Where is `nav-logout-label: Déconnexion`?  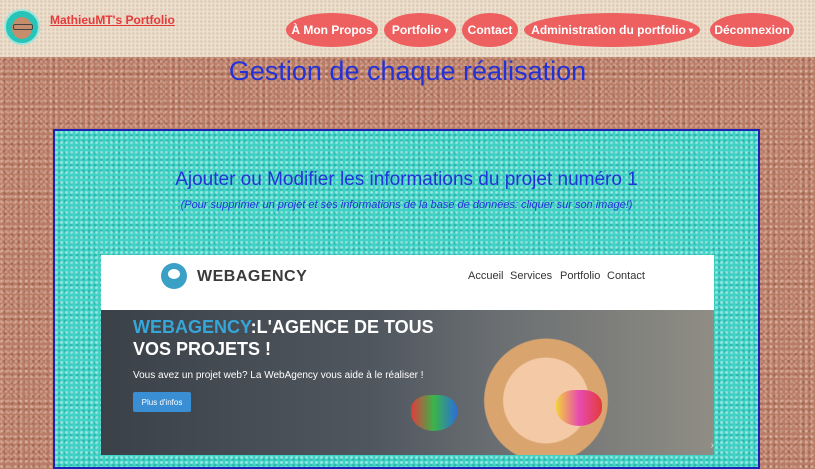 nav-logout-label: Déconnexion is located at coordinates (752, 30).